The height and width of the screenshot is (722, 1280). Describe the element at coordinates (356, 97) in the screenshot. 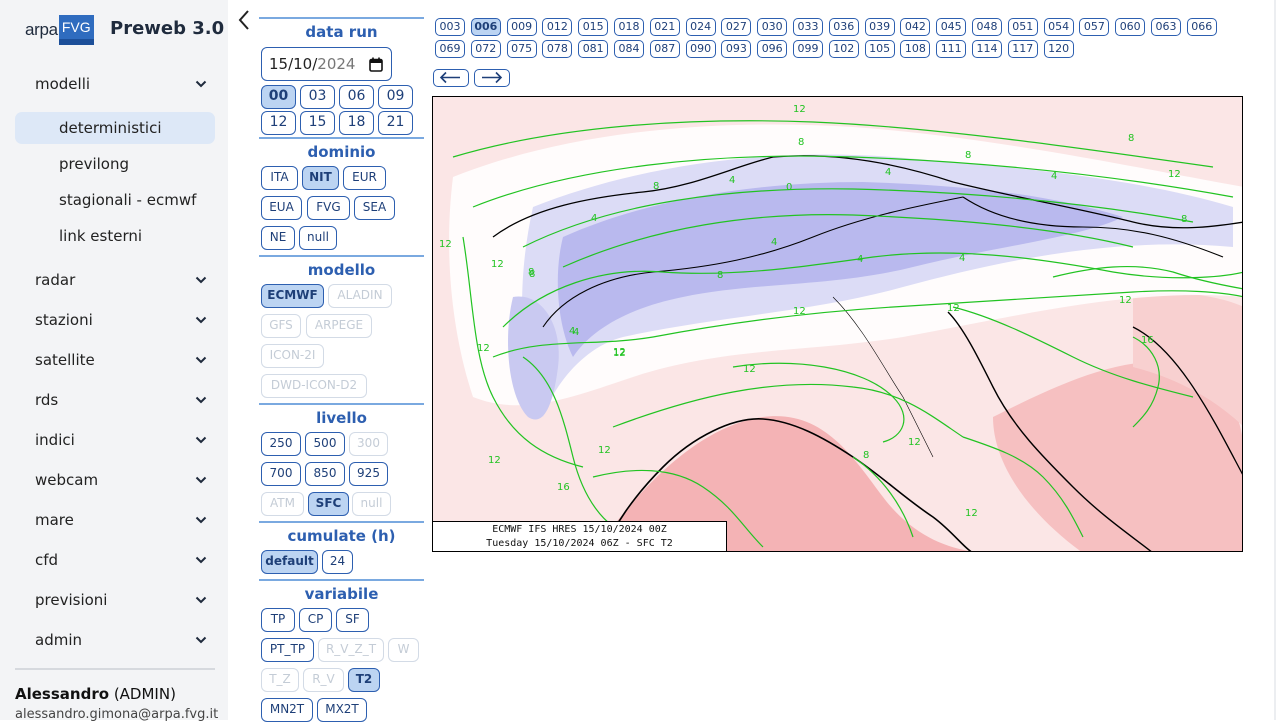

I see `run-hour-06: 06` at that location.